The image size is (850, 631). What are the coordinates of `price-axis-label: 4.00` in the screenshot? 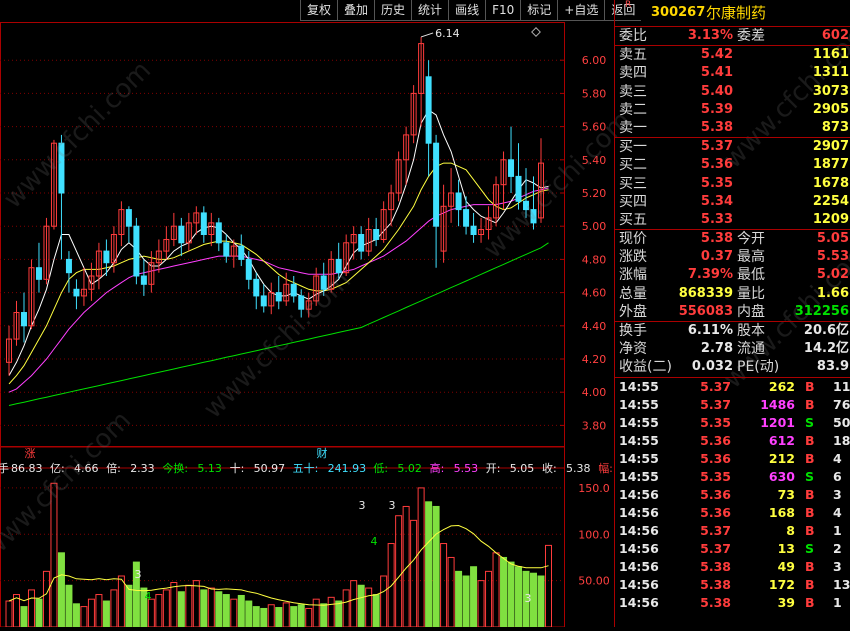 It's located at (594, 392).